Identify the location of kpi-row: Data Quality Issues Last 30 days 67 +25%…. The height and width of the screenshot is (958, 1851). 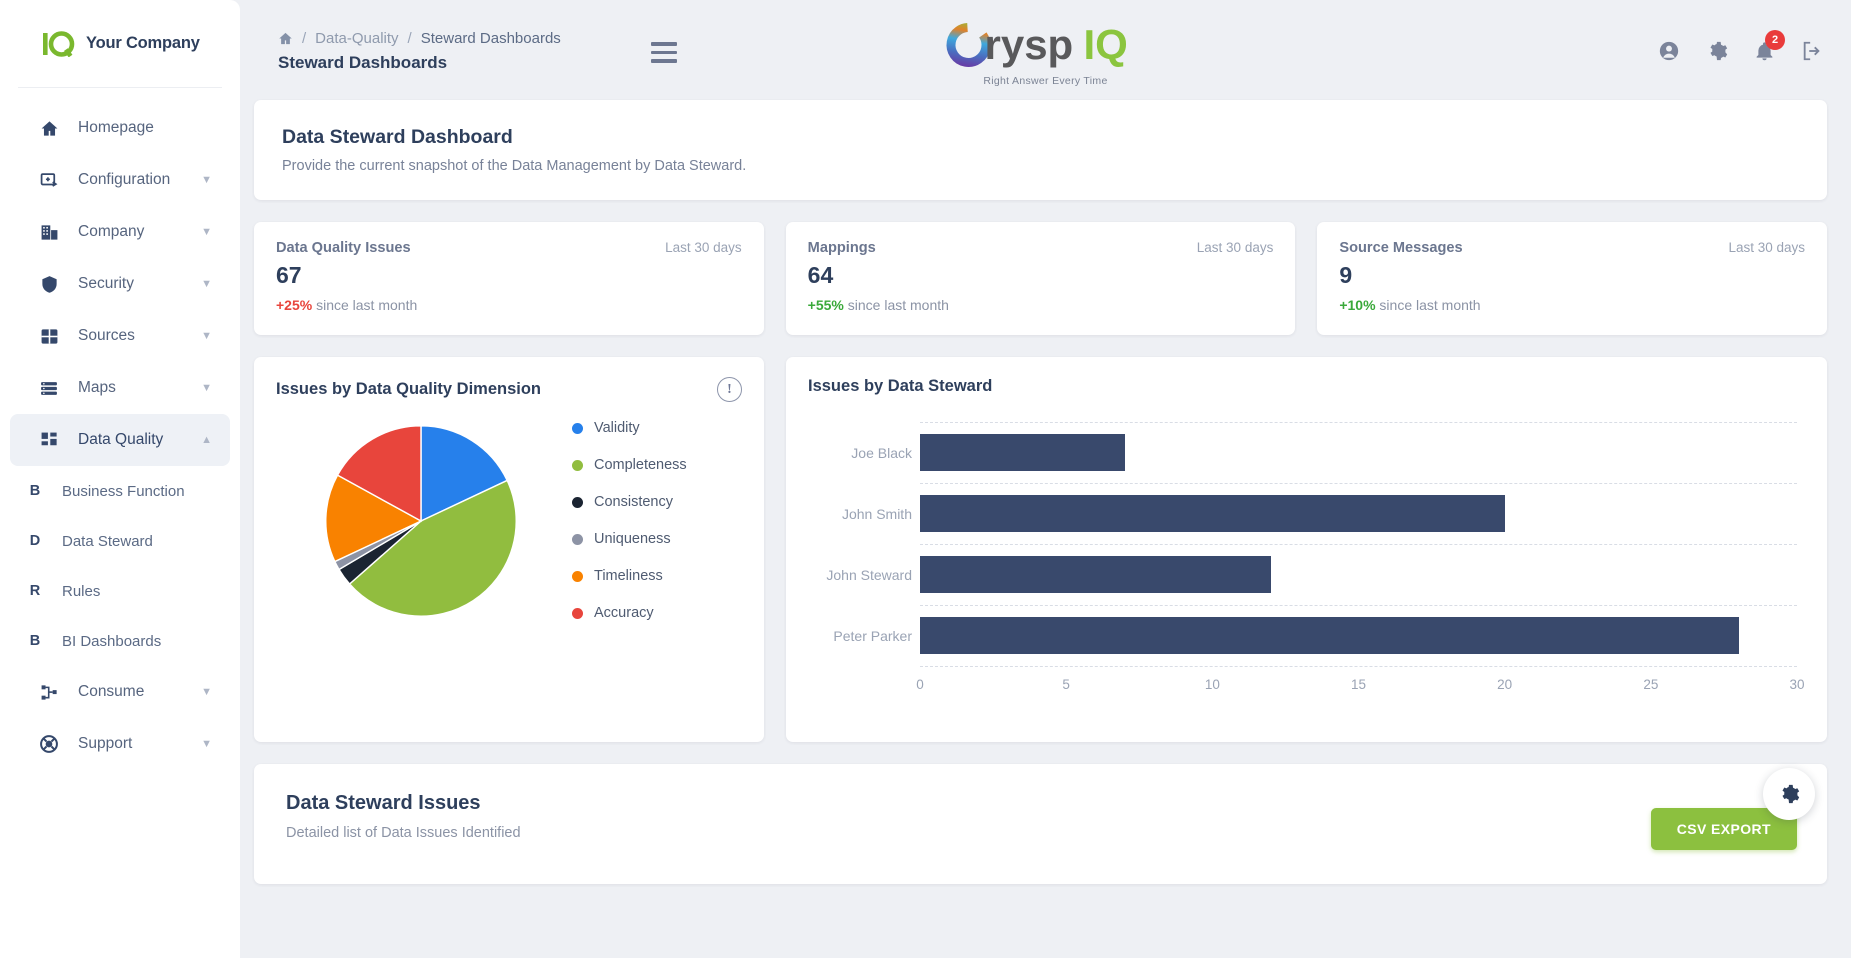
(1041, 278).